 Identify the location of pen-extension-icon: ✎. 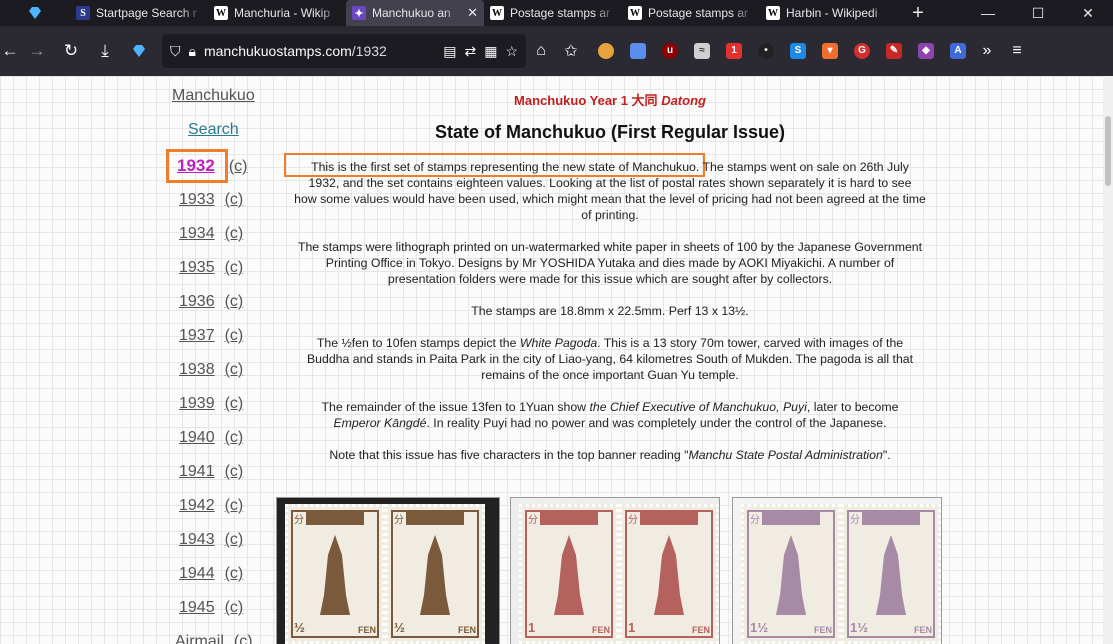
(894, 51).